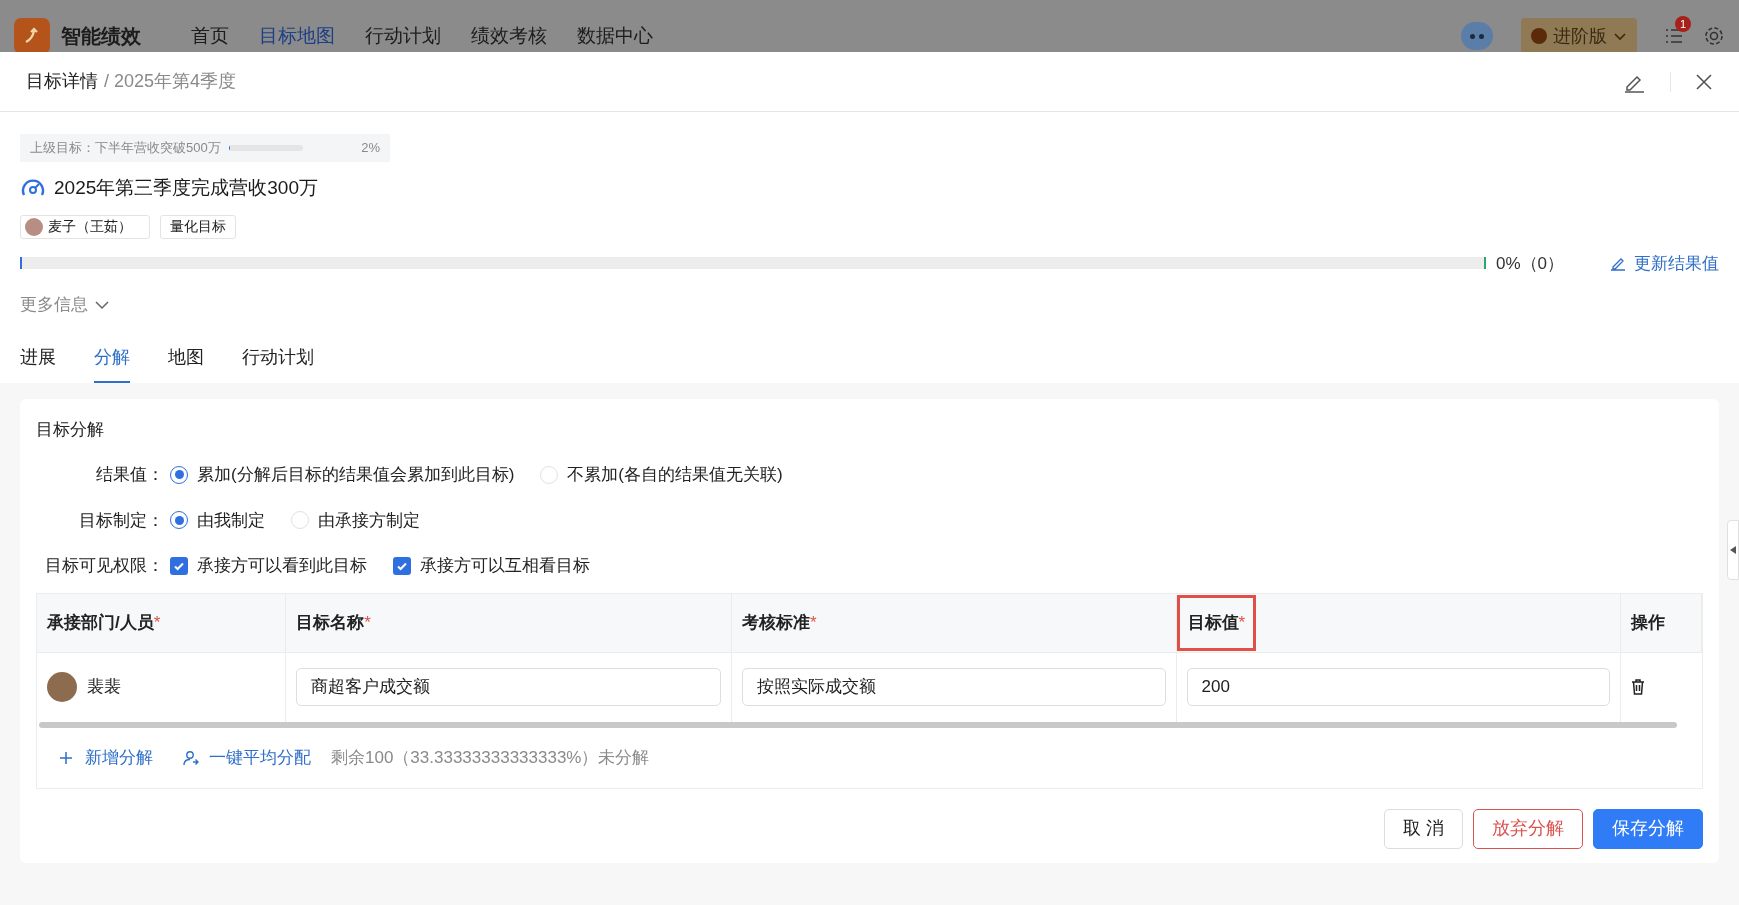 The width and height of the screenshot is (1739, 905). What do you see at coordinates (1528, 828) in the screenshot?
I see `discard-button: 放弃分解` at bounding box center [1528, 828].